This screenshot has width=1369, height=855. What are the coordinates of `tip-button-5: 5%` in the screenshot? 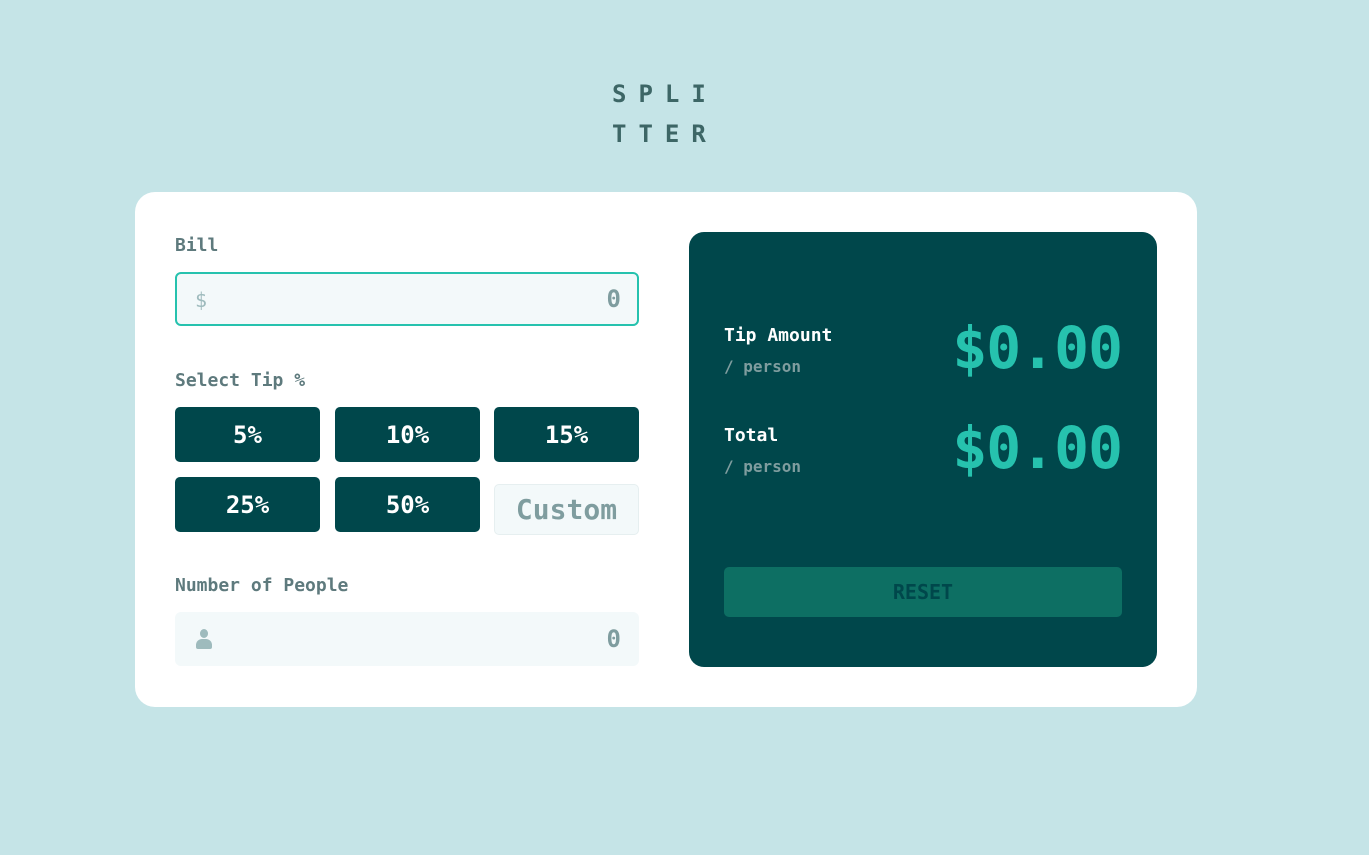 It's located at (247, 434).